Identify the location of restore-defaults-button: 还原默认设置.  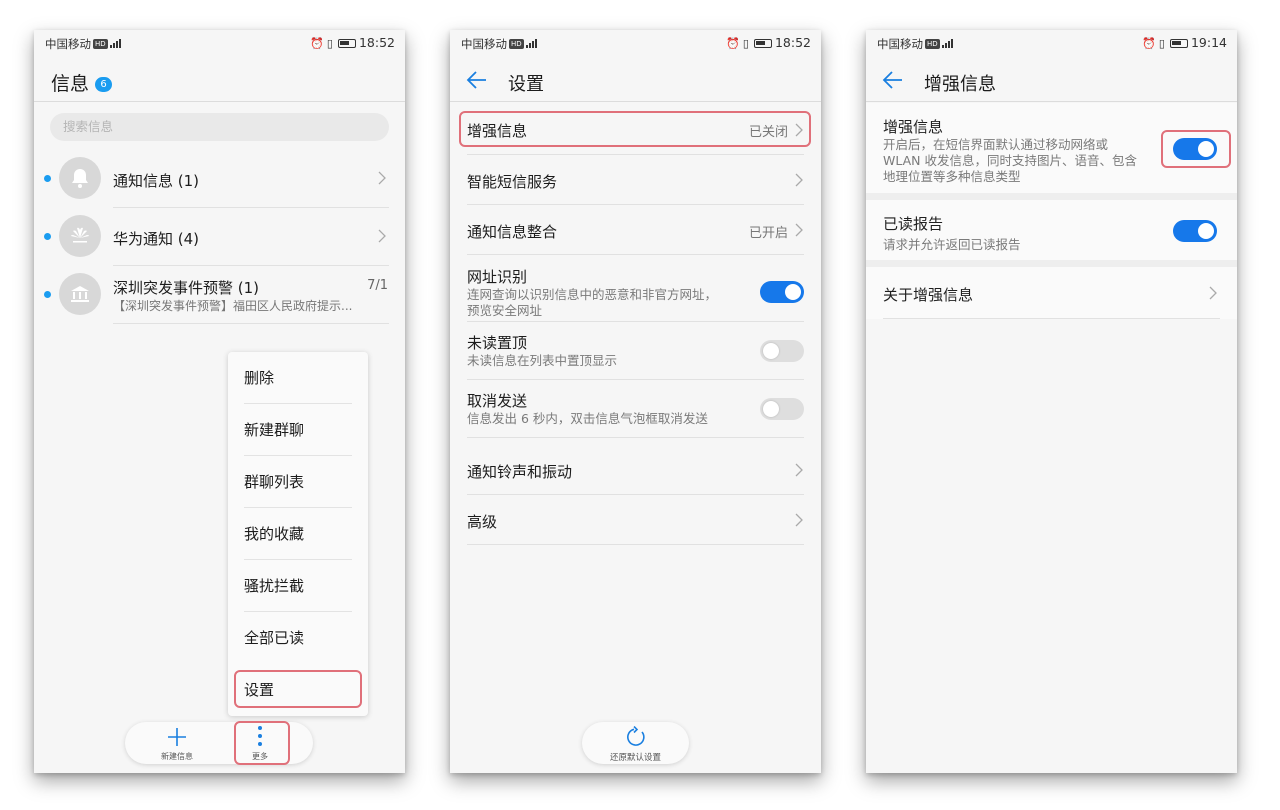
(635, 743).